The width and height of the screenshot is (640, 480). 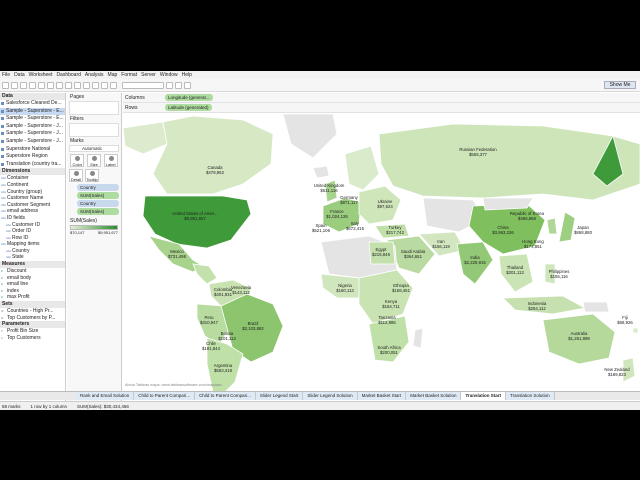 What do you see at coordinates (93, 160) in the screenshot?
I see `size-button: Size` at bounding box center [93, 160].